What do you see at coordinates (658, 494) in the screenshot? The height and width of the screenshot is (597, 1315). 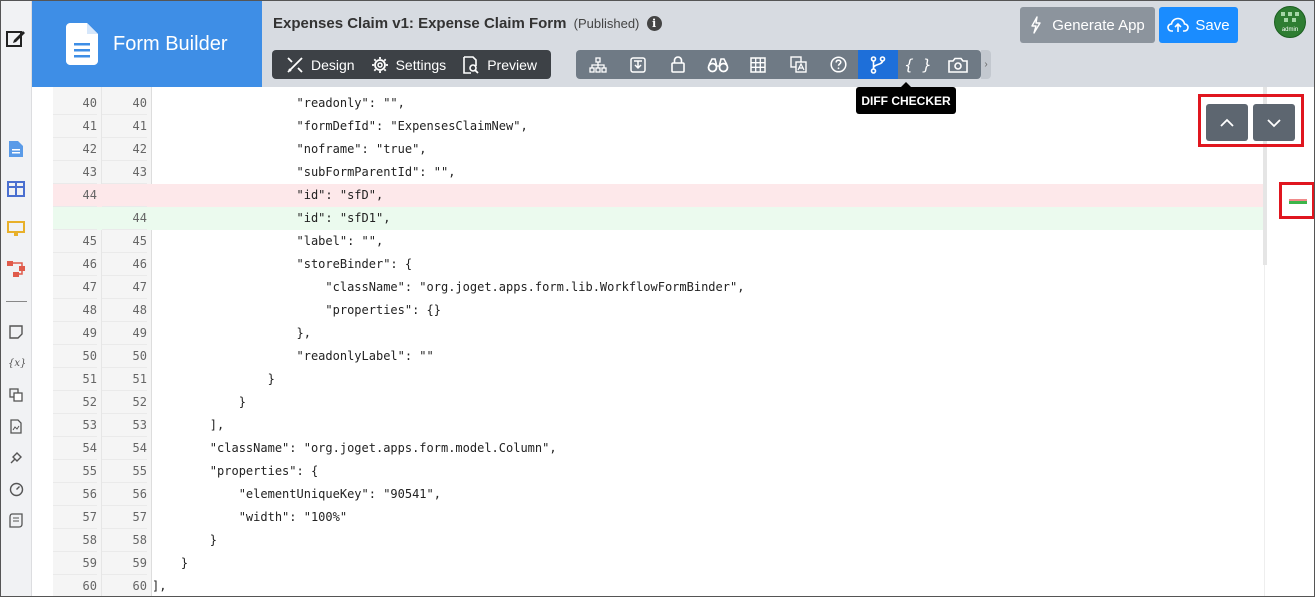 I see `diff-line: 56 56 "elementUniqueKey": "90541",` at bounding box center [658, 494].